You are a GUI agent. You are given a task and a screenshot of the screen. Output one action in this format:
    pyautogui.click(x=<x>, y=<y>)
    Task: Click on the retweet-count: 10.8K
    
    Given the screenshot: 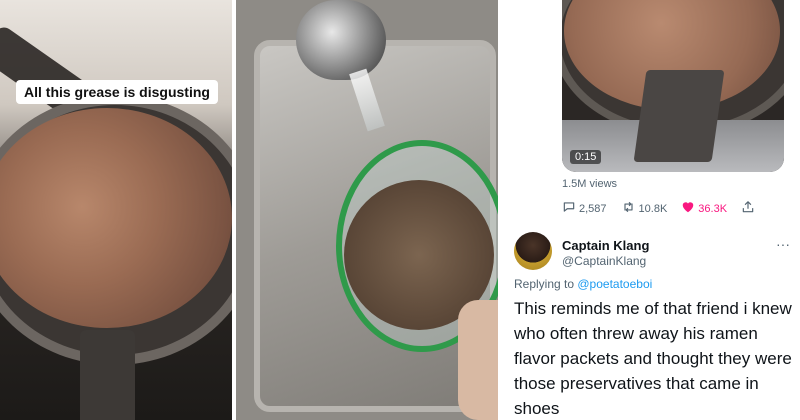 What is the action you would take?
    pyautogui.click(x=653, y=208)
    